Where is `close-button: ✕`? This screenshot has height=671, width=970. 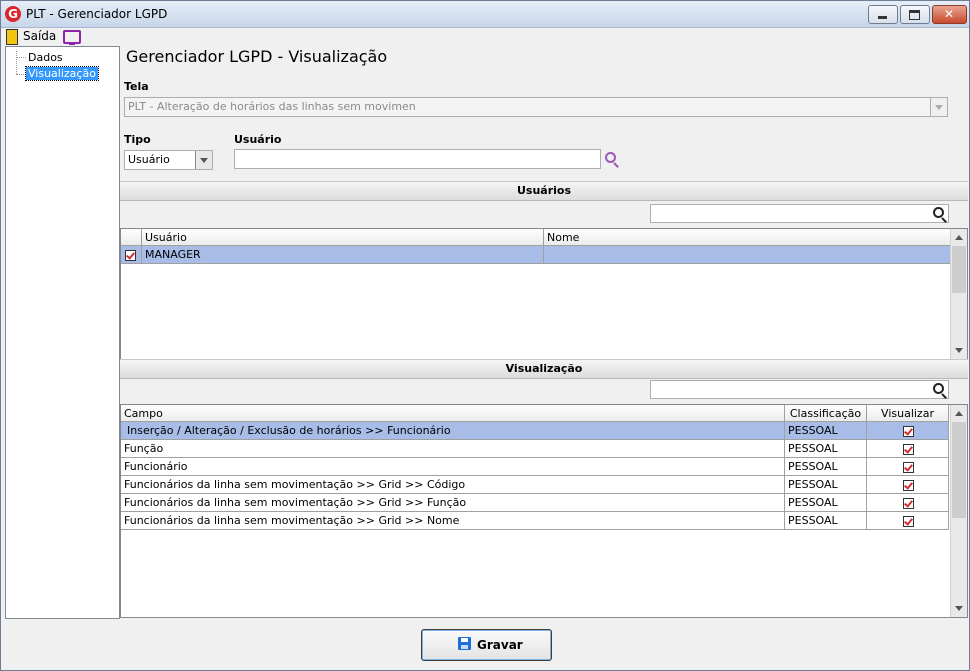
close-button: ✕ is located at coordinates (949, 14).